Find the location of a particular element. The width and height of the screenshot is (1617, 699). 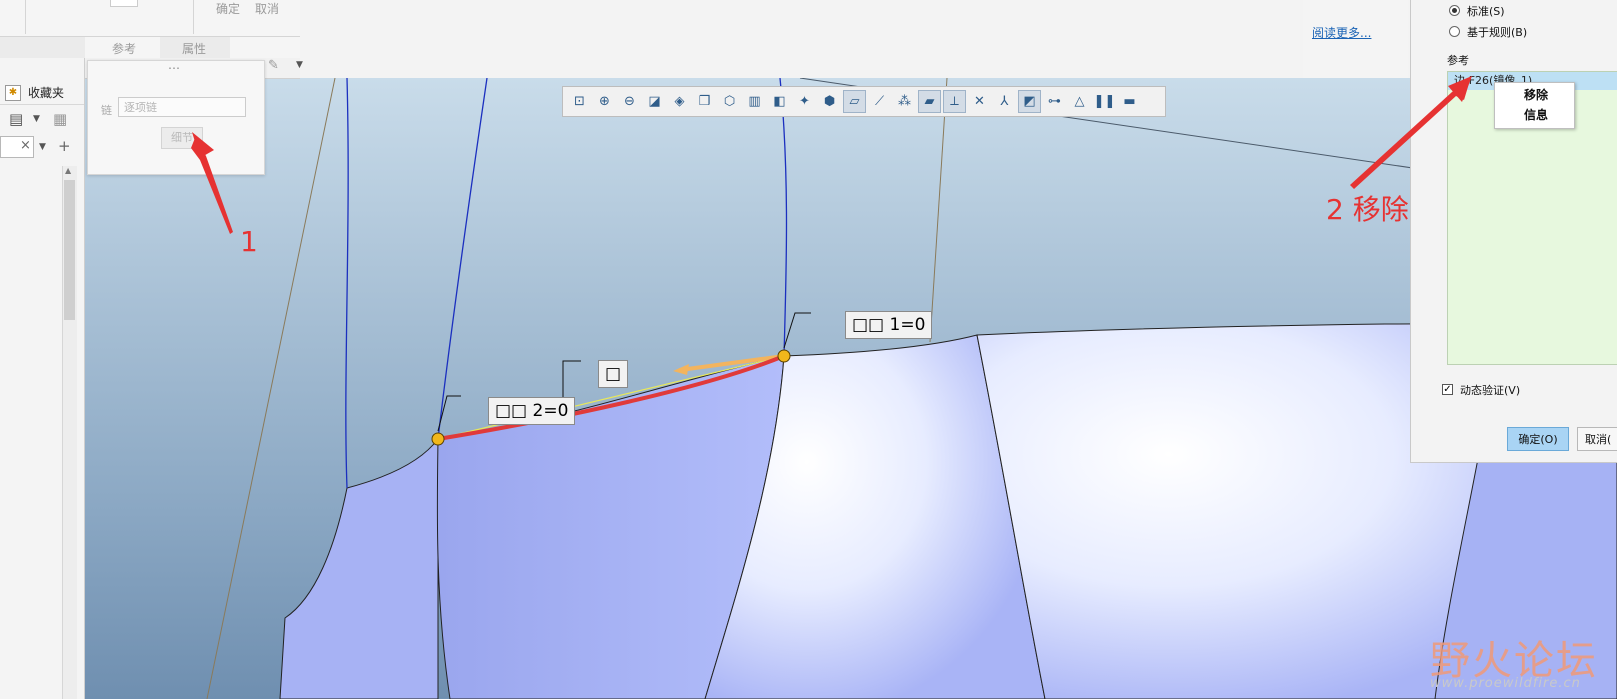

render-icon: △ is located at coordinates (1079, 101).